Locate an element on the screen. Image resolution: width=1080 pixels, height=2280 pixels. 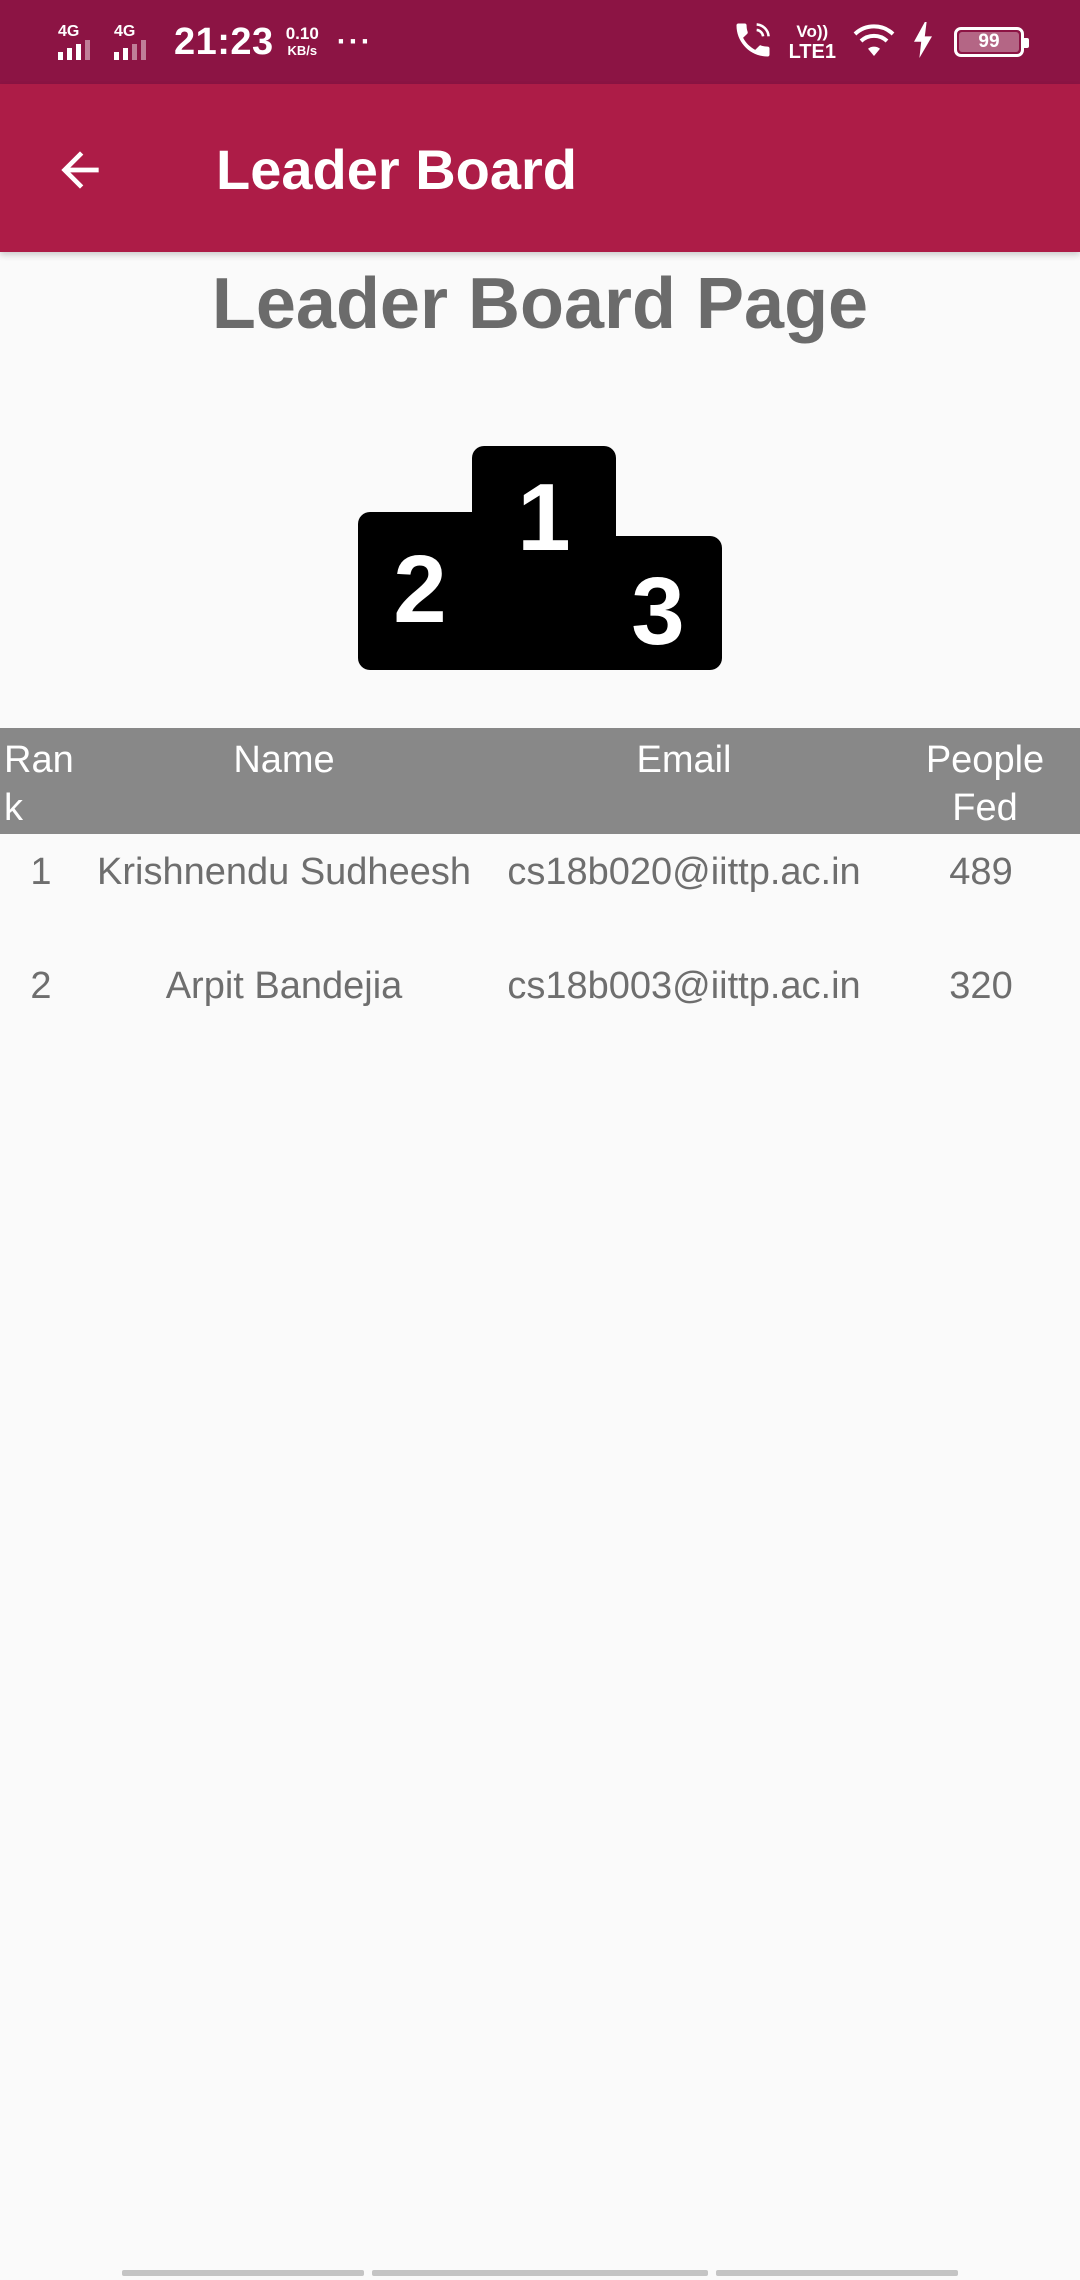
volte-bottom: LTE1 is located at coordinates (812, 52).